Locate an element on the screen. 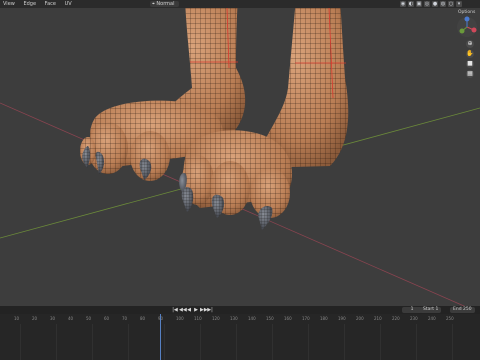 The width and height of the screenshot is (480, 360). jump-keyframe-back-button: ◀◀ is located at coordinates (183, 310).